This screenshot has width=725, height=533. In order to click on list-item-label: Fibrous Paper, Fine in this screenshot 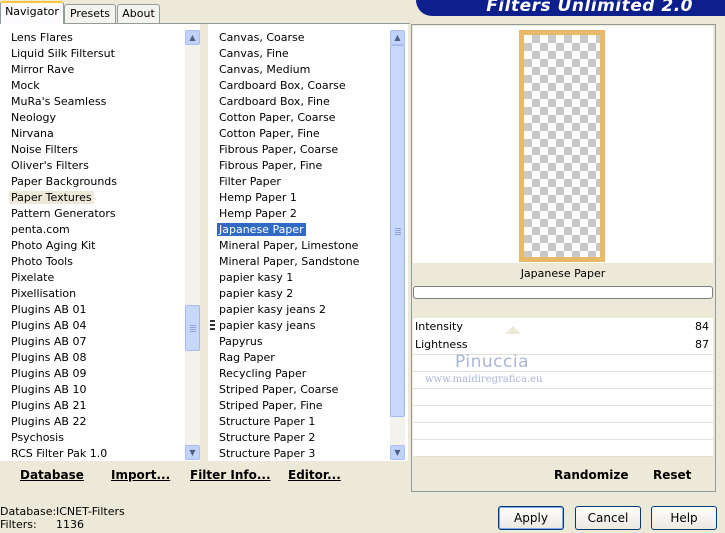, I will do `click(271, 165)`.